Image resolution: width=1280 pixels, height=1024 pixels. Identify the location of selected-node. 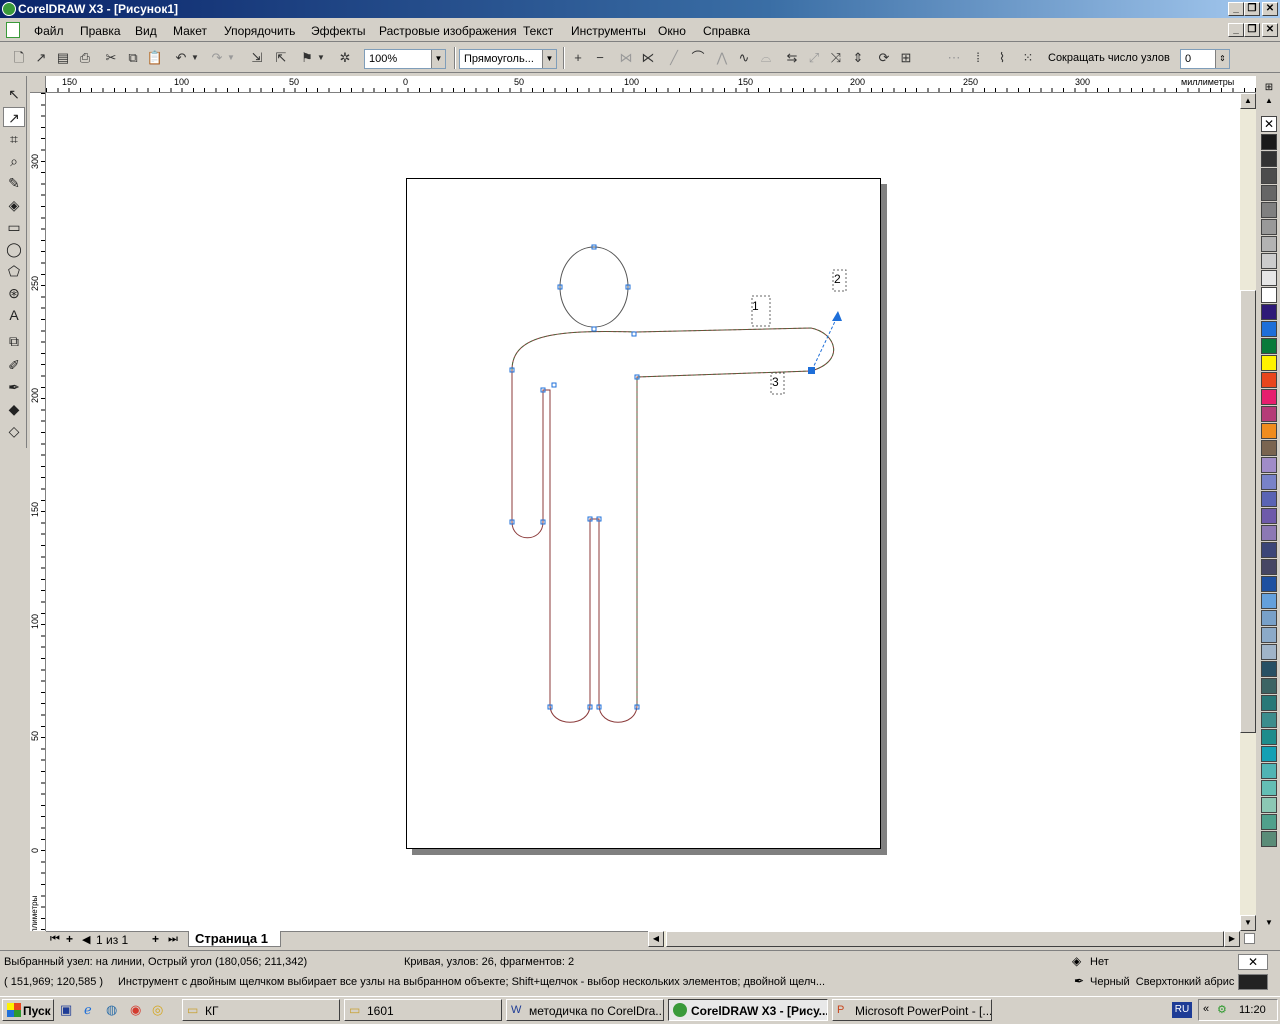
(811, 370).